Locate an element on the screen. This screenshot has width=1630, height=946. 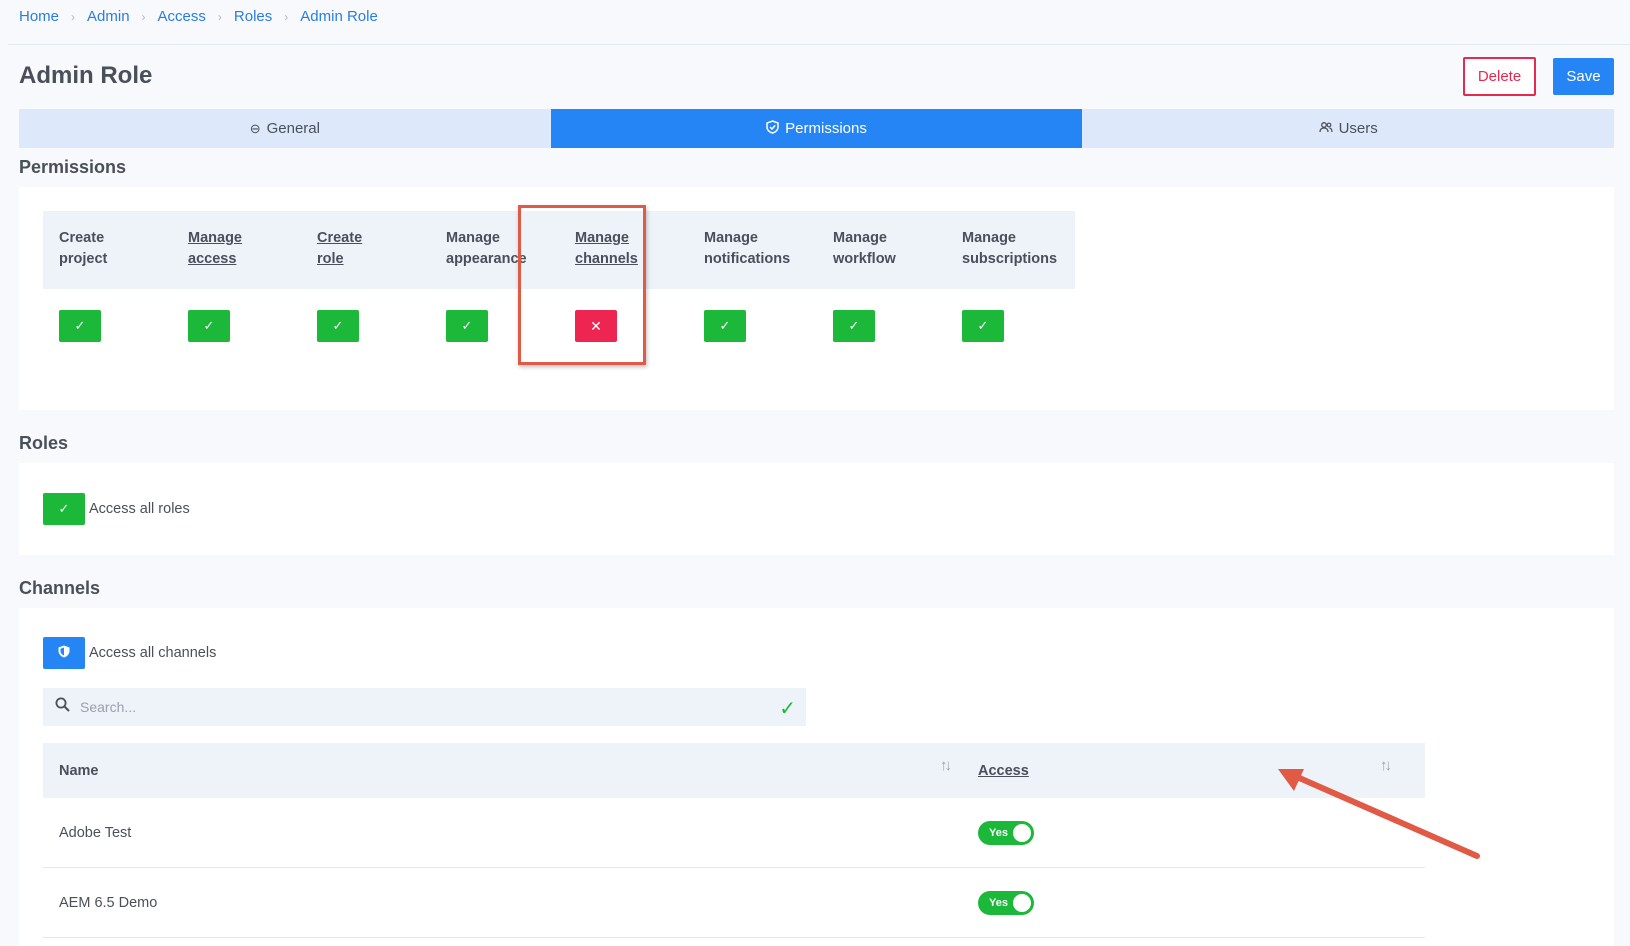
access-all-roles-label: Access all roles is located at coordinates (139, 509).